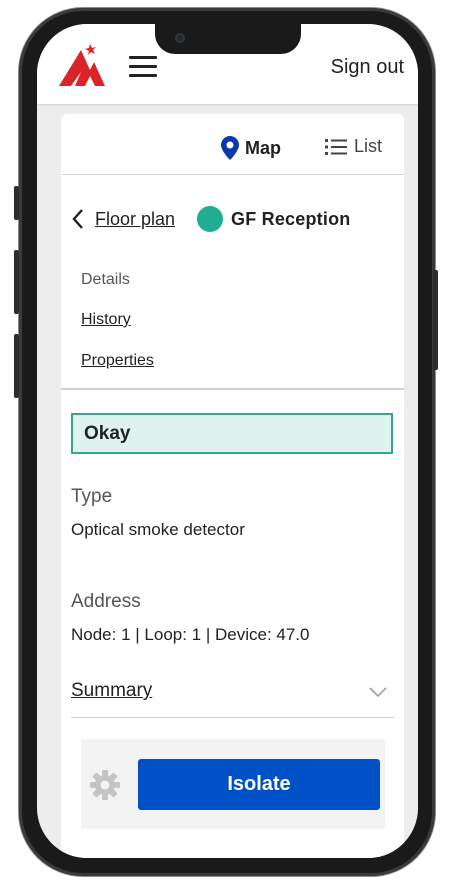  What do you see at coordinates (263, 147) in the screenshot?
I see `map-view-label: Map` at bounding box center [263, 147].